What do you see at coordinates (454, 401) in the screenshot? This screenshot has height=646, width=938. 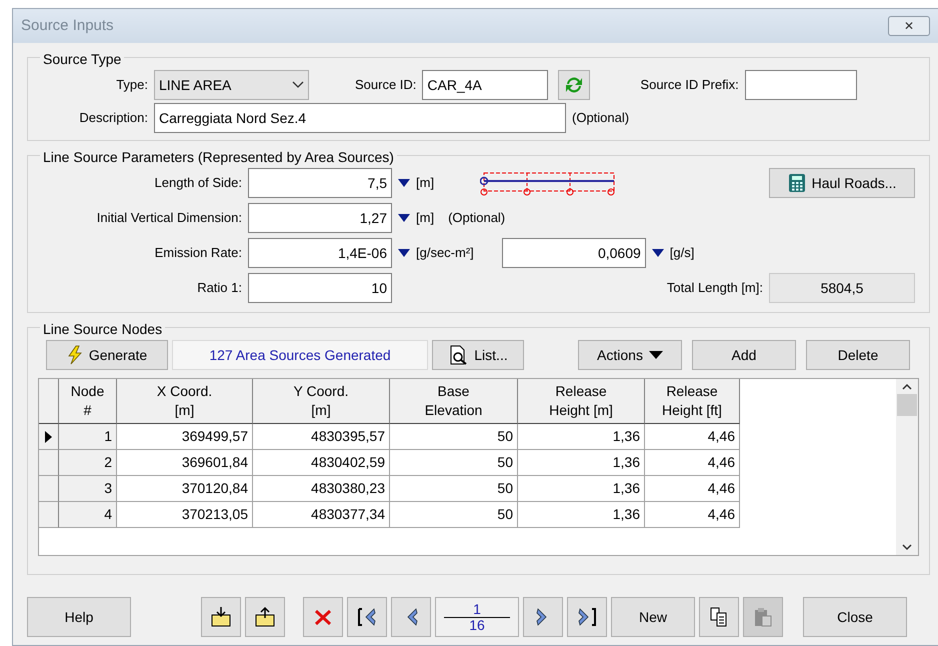 I see `column-header: Base Elevation` at bounding box center [454, 401].